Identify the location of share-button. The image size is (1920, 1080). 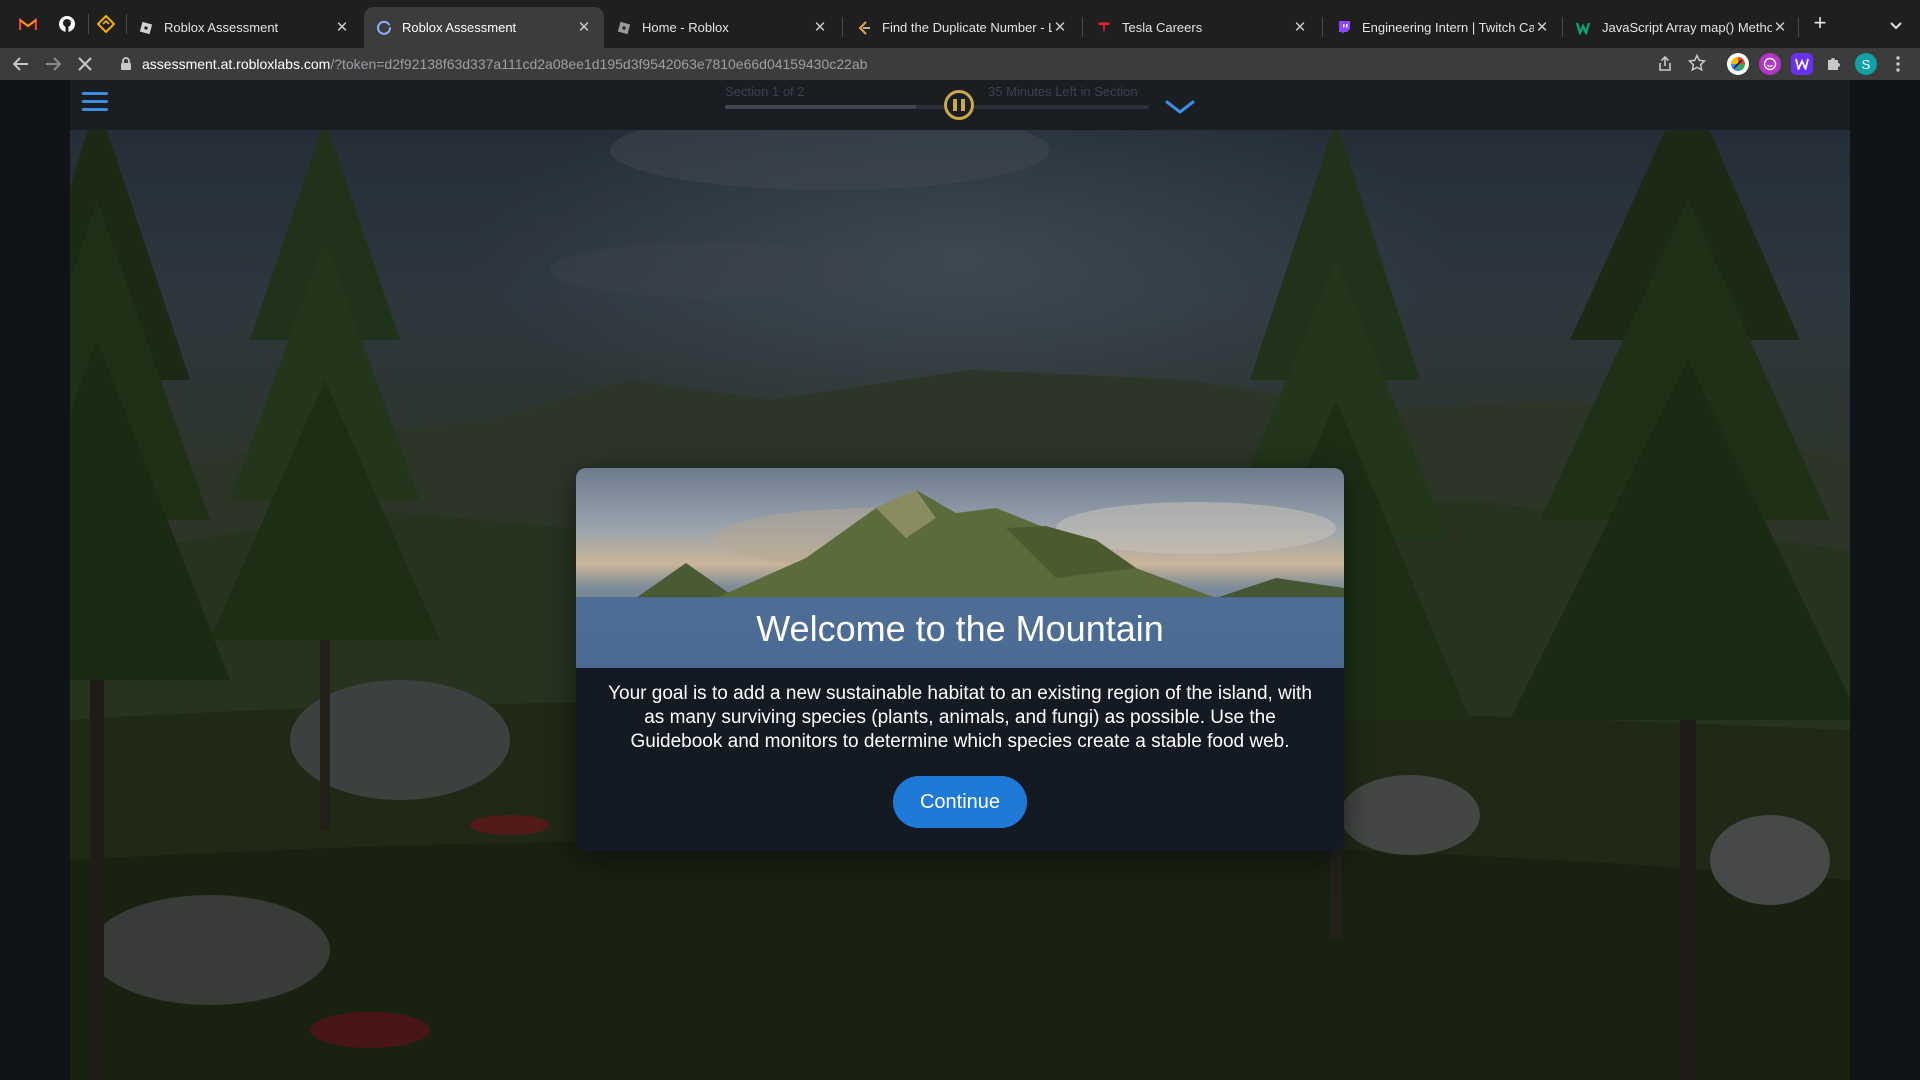
(1665, 64).